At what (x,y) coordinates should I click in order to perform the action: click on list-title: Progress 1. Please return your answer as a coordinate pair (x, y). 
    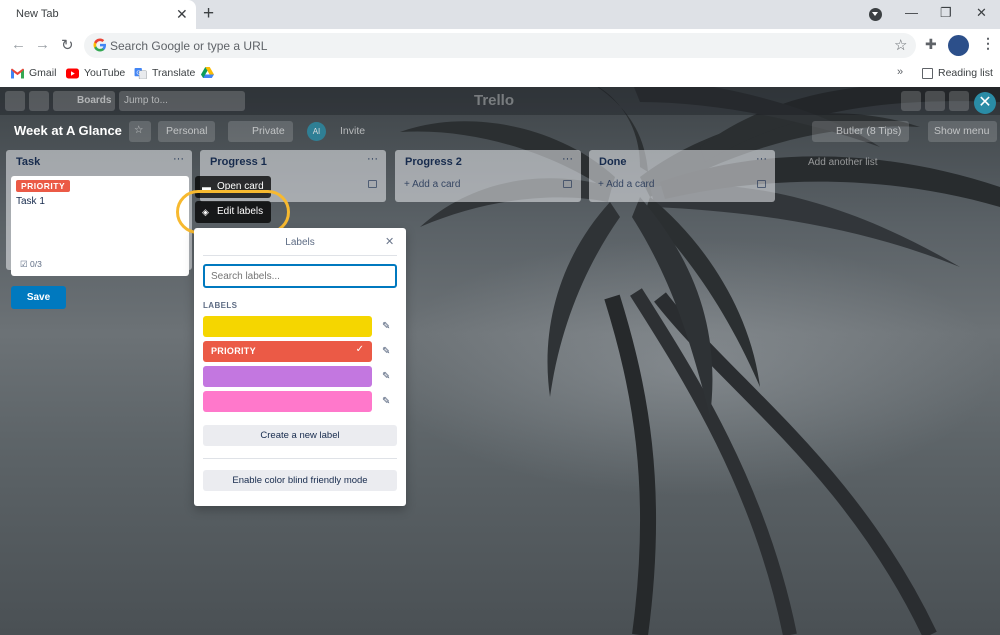
    Looking at the image, I should click on (238, 162).